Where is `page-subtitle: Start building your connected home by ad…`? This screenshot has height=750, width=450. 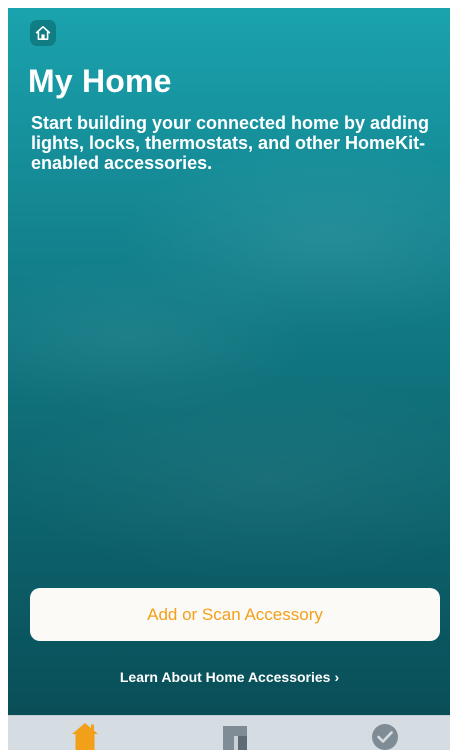 page-subtitle: Start building your connected home by ad… is located at coordinates (230, 143).